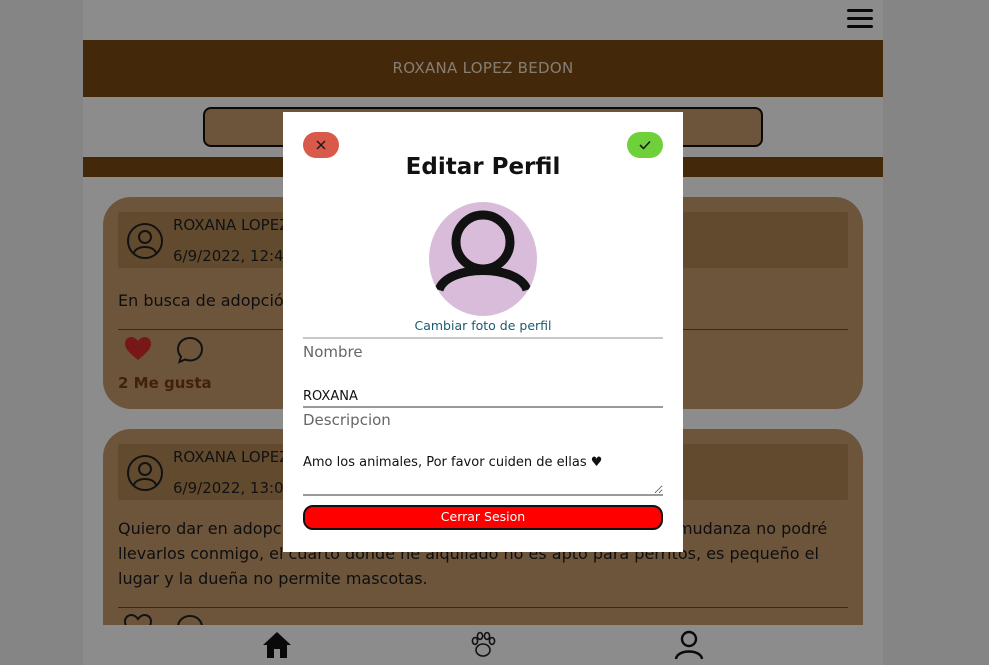  What do you see at coordinates (333, 352) in the screenshot?
I see `nombre-label: Nombre` at bounding box center [333, 352].